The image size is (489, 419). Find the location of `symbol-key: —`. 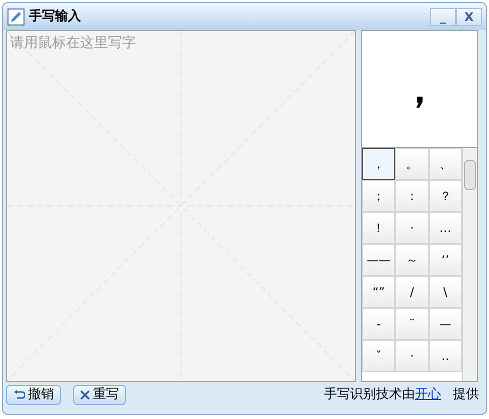

symbol-key: — is located at coordinates (445, 324).